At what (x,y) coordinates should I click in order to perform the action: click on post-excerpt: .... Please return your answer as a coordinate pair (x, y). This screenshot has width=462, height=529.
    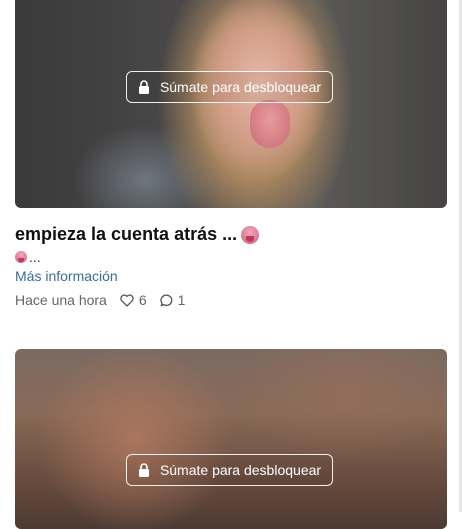
    Looking at the image, I should click on (28, 257).